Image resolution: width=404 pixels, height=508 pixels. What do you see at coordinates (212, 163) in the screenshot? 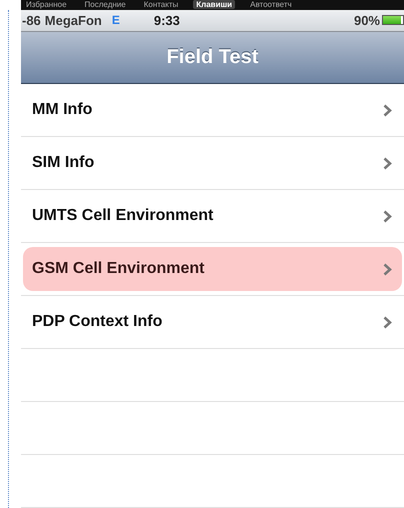
I see `list-item: SIM Info` at bounding box center [212, 163].